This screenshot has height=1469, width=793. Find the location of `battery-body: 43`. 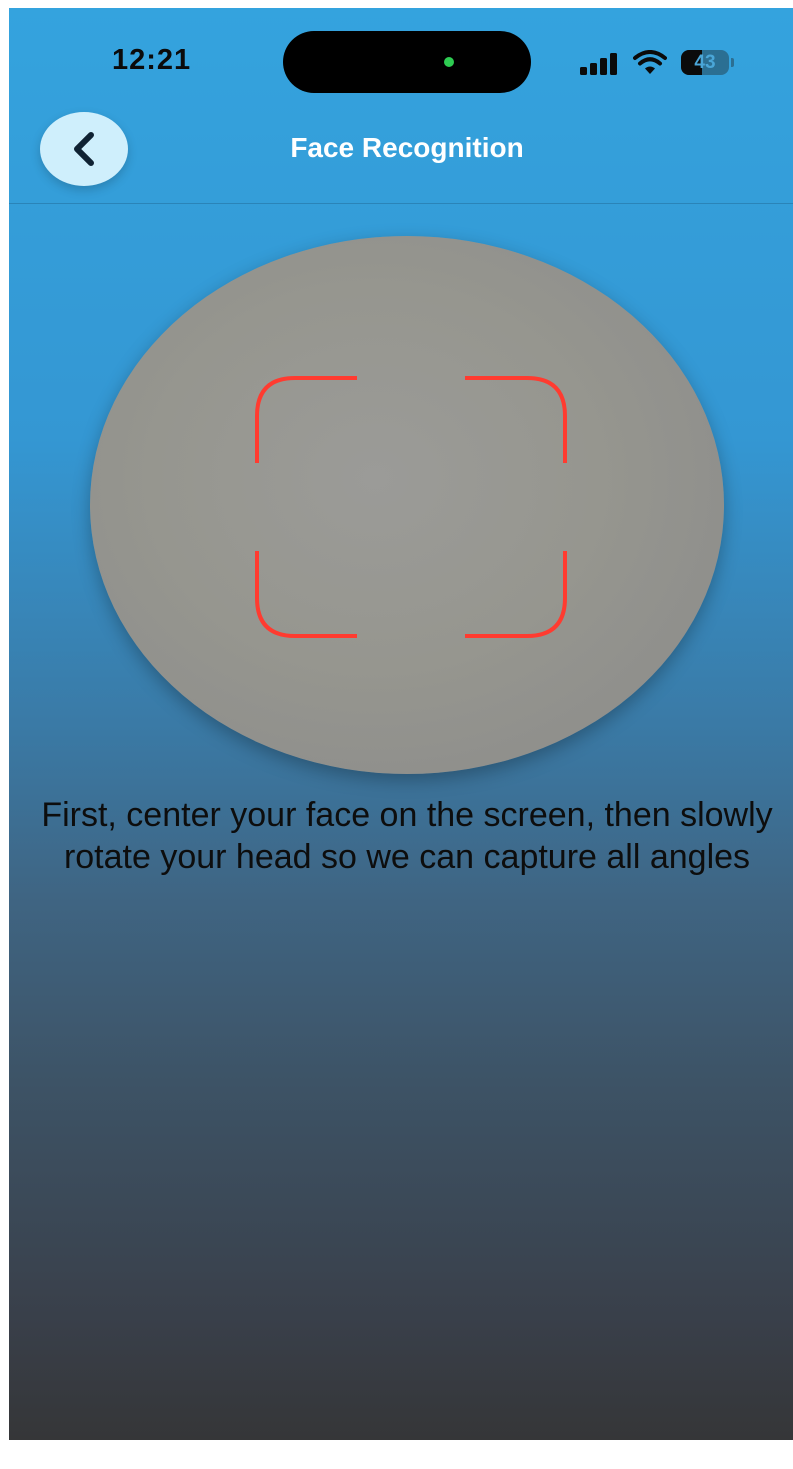

battery-body: 43 is located at coordinates (705, 62).